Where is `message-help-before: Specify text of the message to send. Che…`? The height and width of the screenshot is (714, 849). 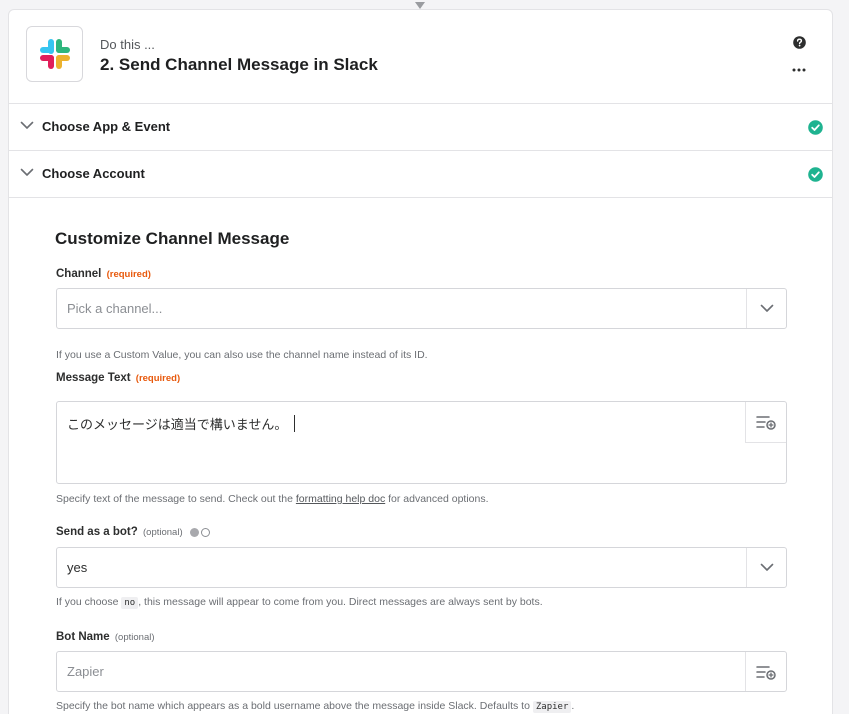 message-help-before: Specify text of the message to send. Che… is located at coordinates (176, 499).